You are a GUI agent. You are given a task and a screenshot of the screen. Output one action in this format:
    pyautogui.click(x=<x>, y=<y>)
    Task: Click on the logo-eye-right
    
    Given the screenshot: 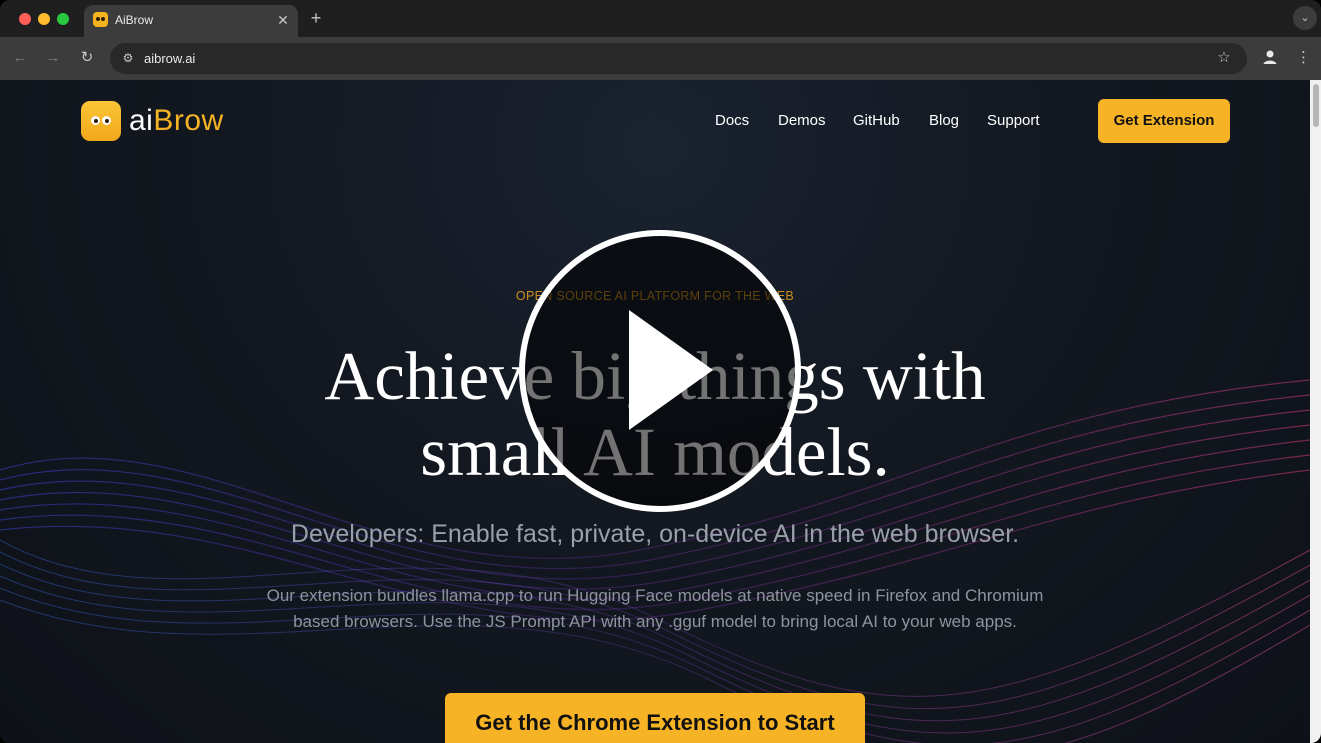 What is the action you would take?
    pyautogui.click(x=106, y=120)
    